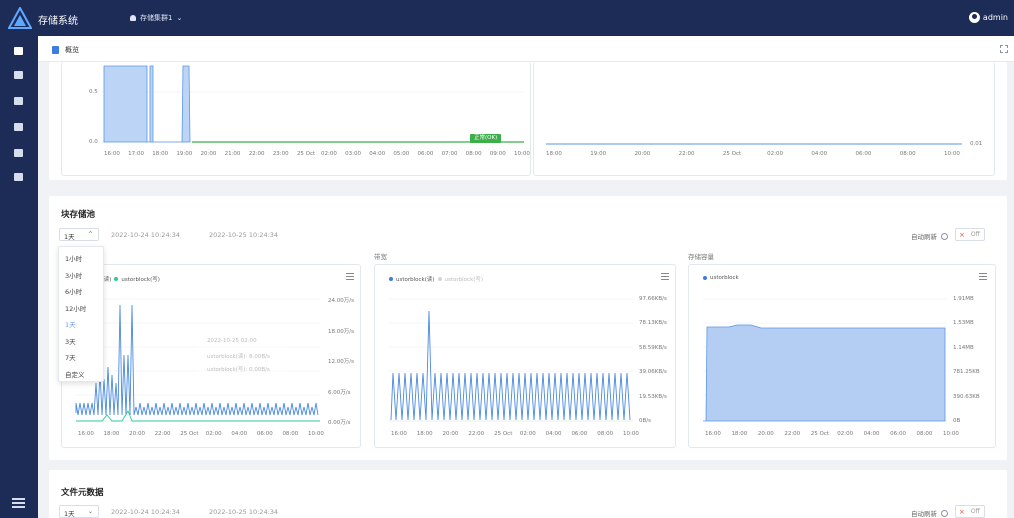  Describe the element at coordinates (497, 154) in the screenshot. I see `tick-label: 09:00` at that location.